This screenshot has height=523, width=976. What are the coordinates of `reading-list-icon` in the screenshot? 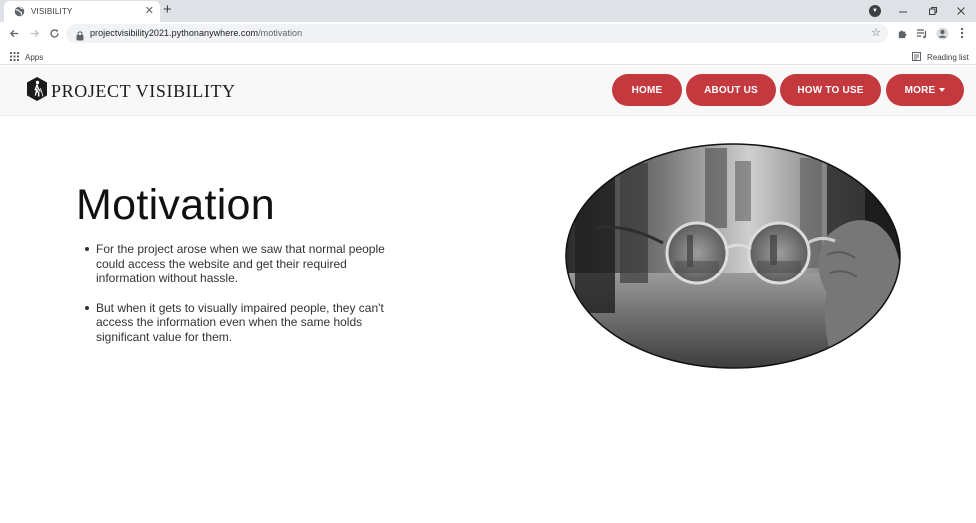 It's located at (916, 57).